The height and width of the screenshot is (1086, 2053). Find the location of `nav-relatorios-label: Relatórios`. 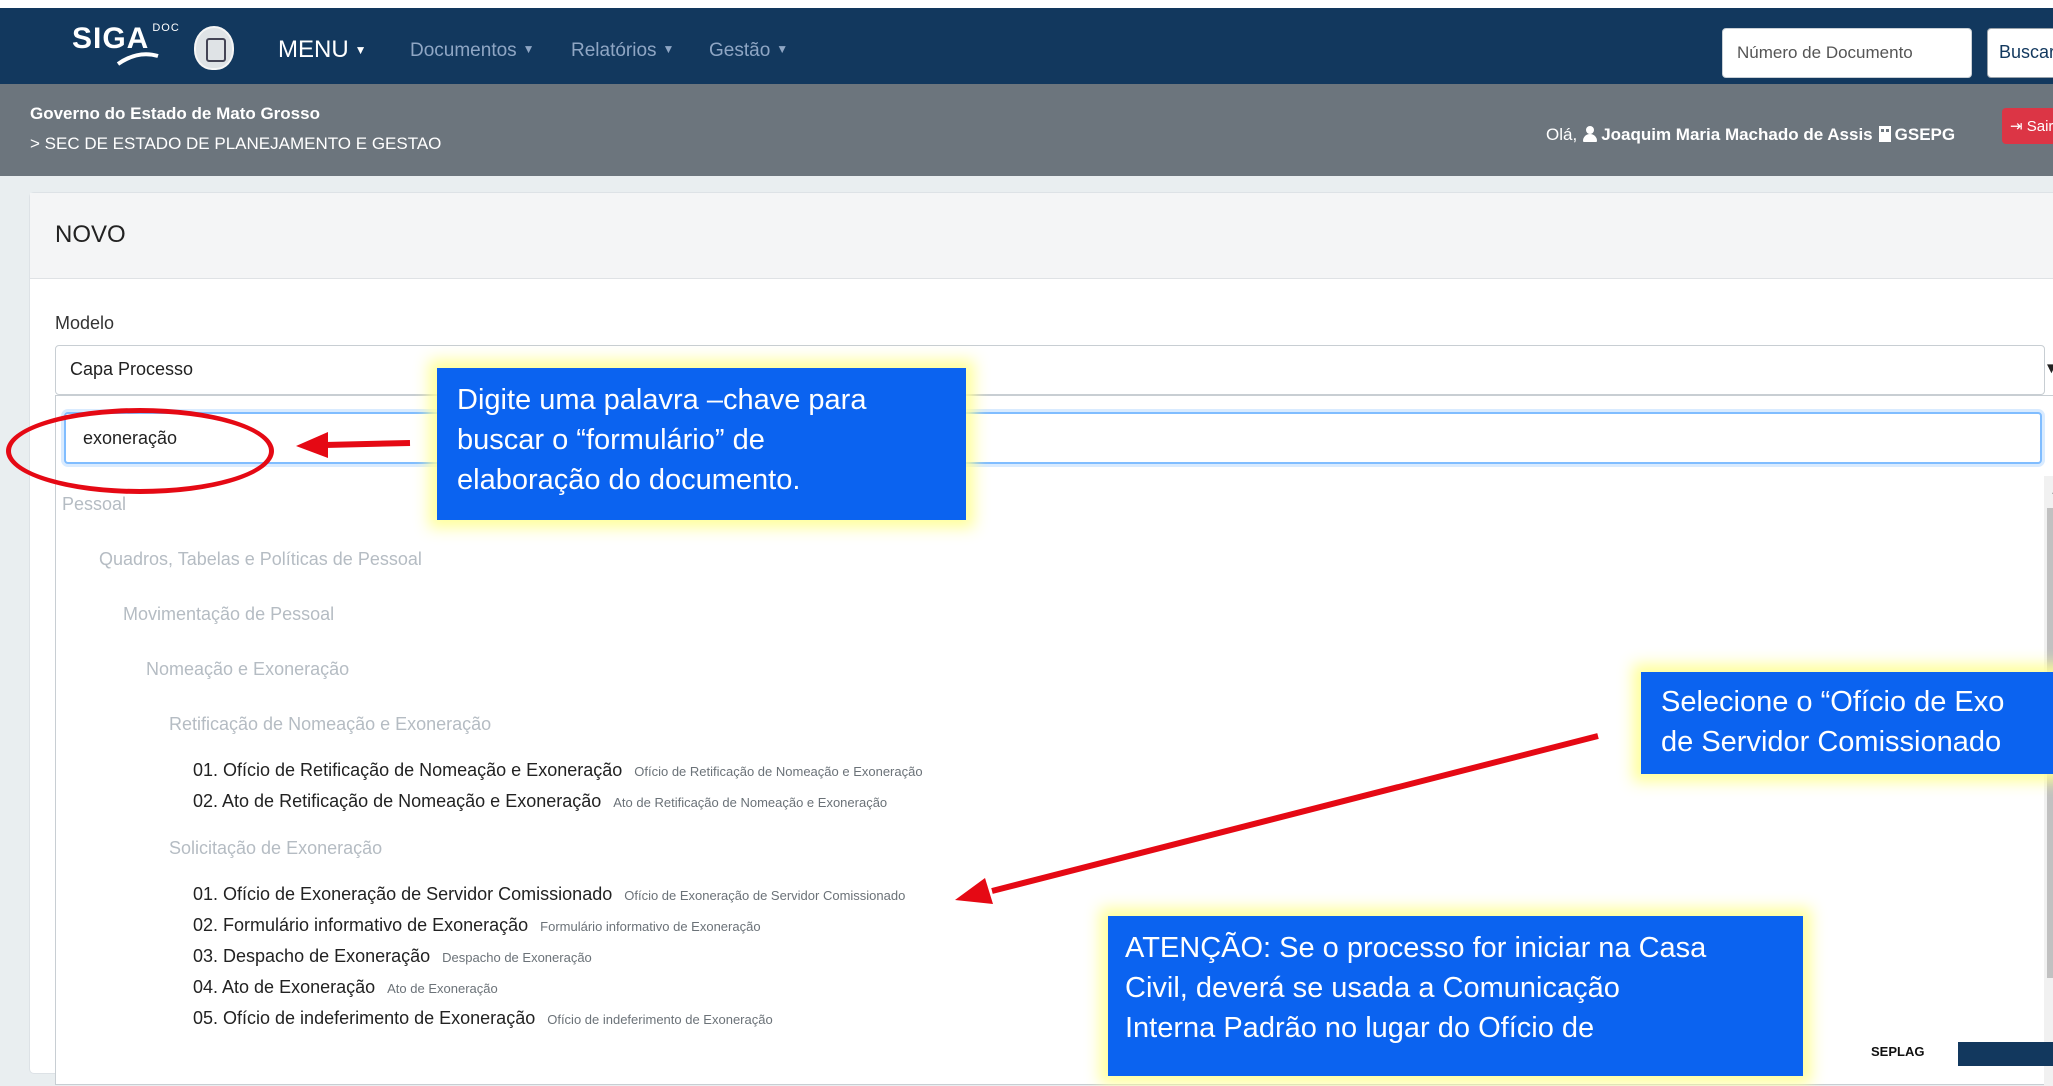

nav-relatorios-label: Relatórios is located at coordinates (614, 50).